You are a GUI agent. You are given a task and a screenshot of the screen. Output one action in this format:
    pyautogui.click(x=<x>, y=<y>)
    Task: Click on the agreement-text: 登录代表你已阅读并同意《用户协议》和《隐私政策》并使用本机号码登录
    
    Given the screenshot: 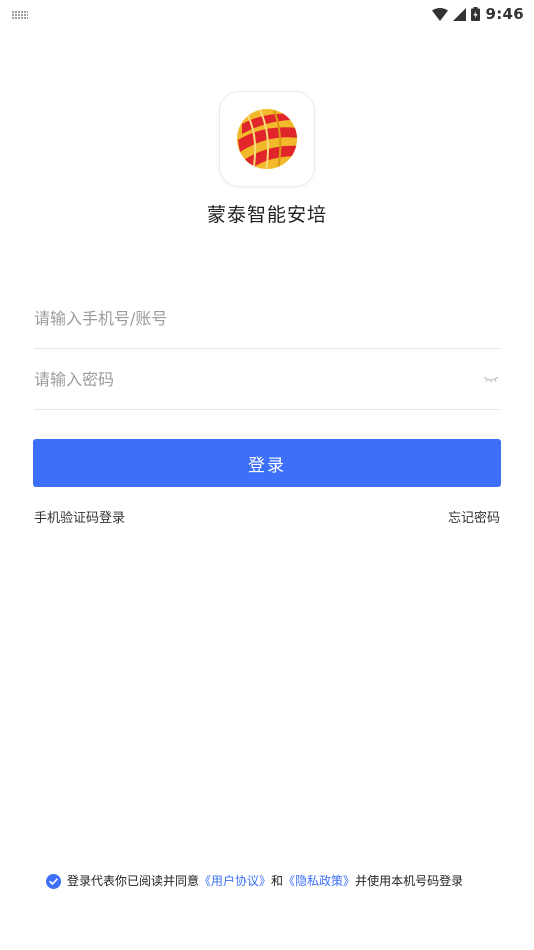 What is the action you would take?
    pyautogui.click(x=265, y=881)
    